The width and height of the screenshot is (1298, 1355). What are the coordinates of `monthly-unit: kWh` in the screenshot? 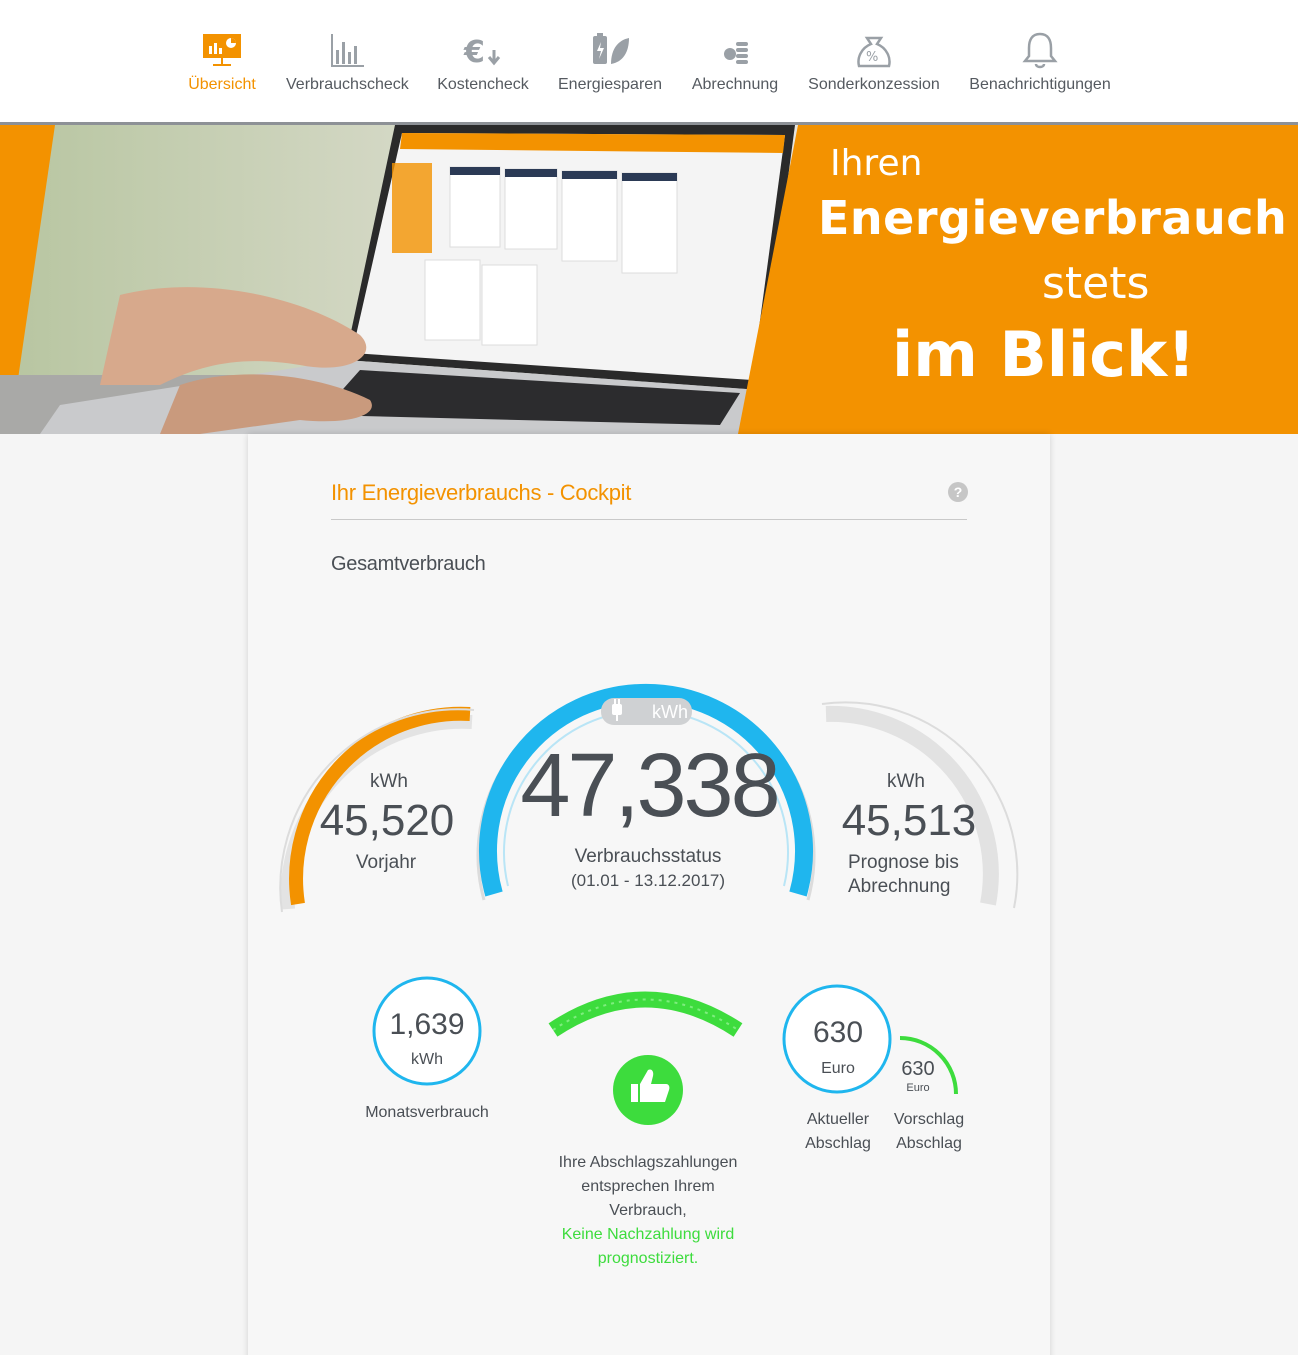 It's located at (427, 1059).